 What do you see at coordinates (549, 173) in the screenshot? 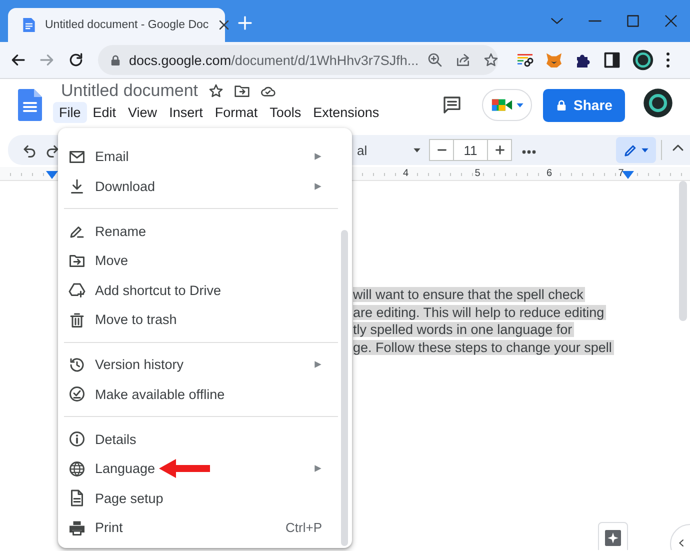
I see `ruler-number: 6` at bounding box center [549, 173].